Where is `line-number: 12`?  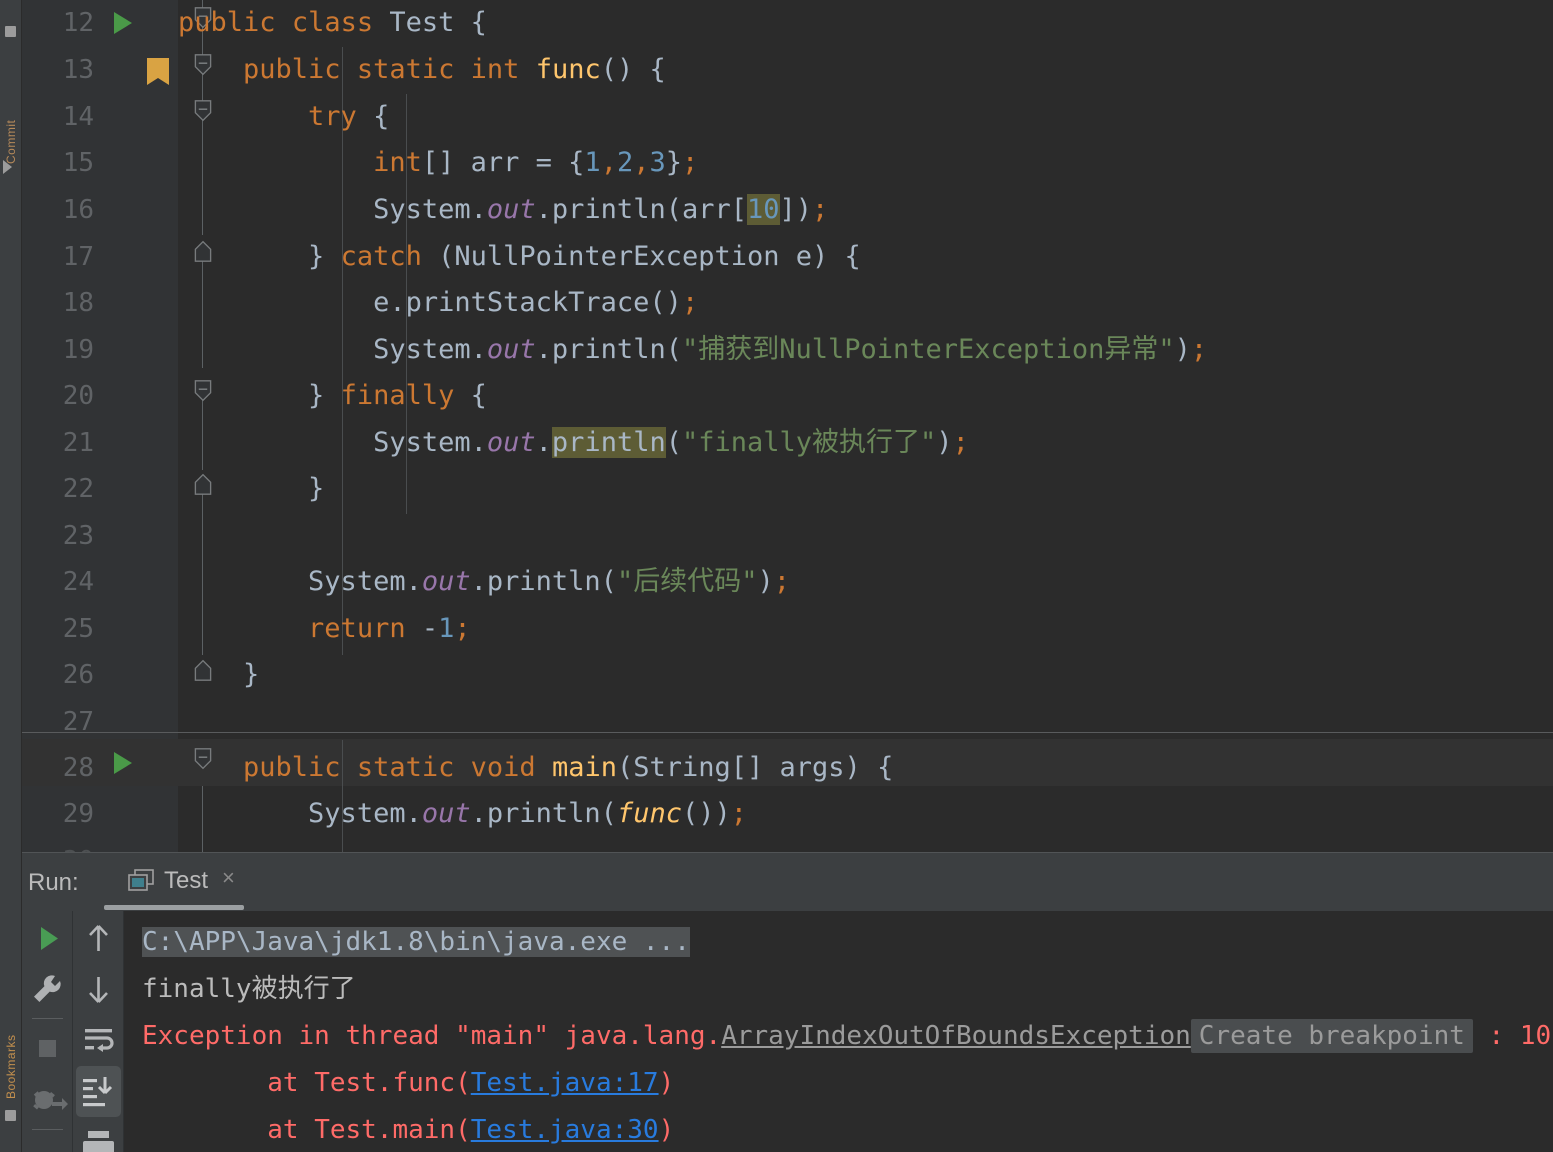 line-number: 12 is located at coordinates (78, 23).